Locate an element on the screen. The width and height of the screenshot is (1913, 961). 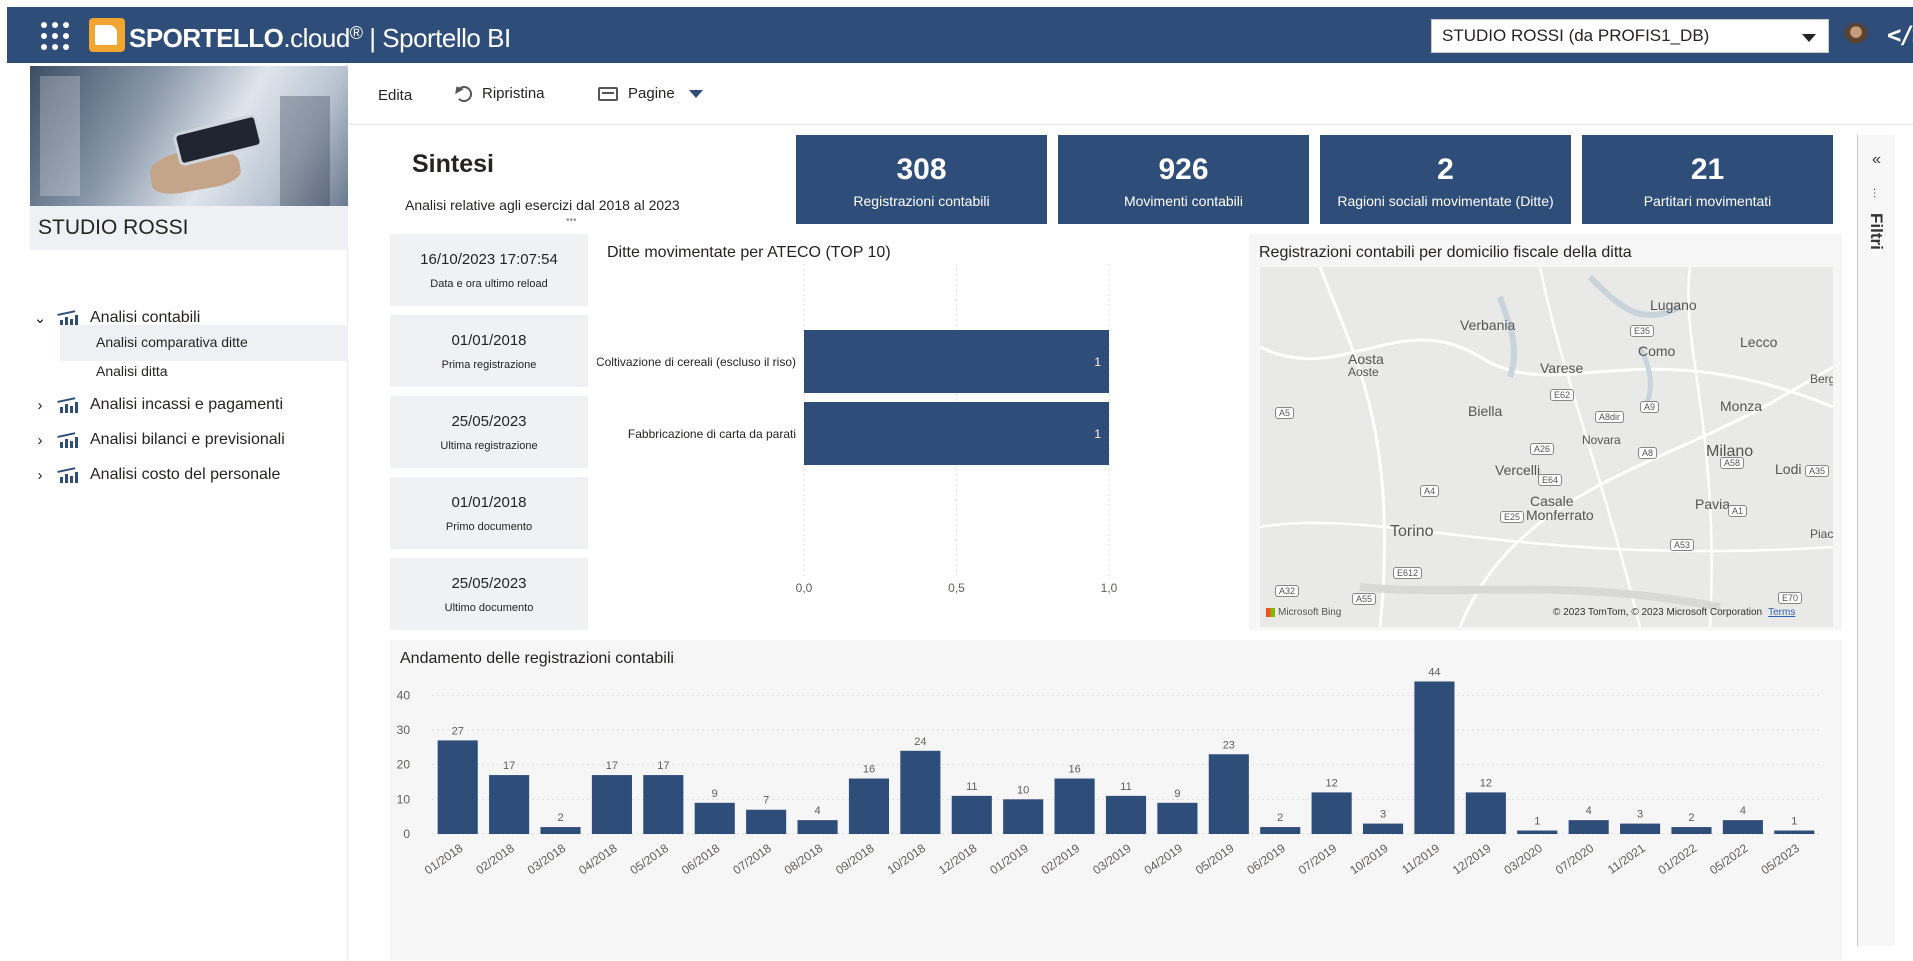
map-terms-link: Terms is located at coordinates (1781, 612).